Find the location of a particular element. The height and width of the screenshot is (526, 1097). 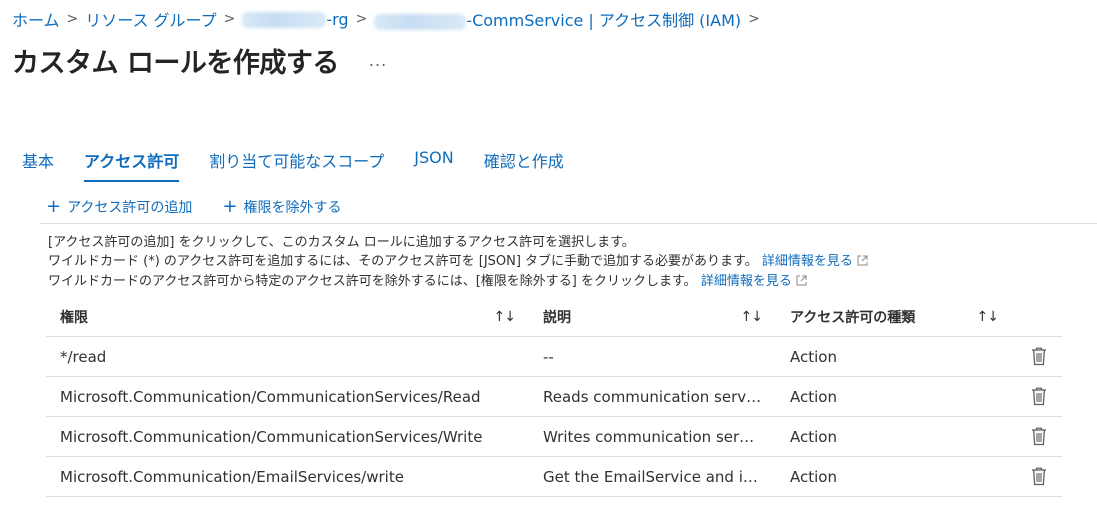

add-permission-button: + アクセス許可の追加 is located at coordinates (119, 207).